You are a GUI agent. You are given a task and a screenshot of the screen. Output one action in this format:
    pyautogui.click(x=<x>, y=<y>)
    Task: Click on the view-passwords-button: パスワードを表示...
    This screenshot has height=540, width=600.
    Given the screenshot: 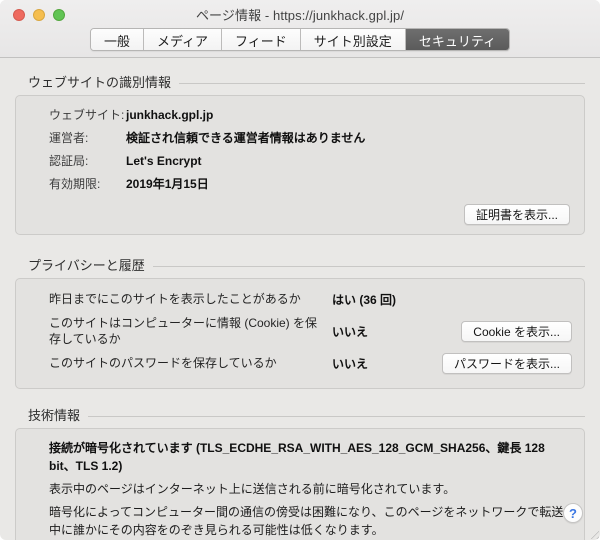 What is the action you would take?
    pyautogui.click(x=506, y=363)
    